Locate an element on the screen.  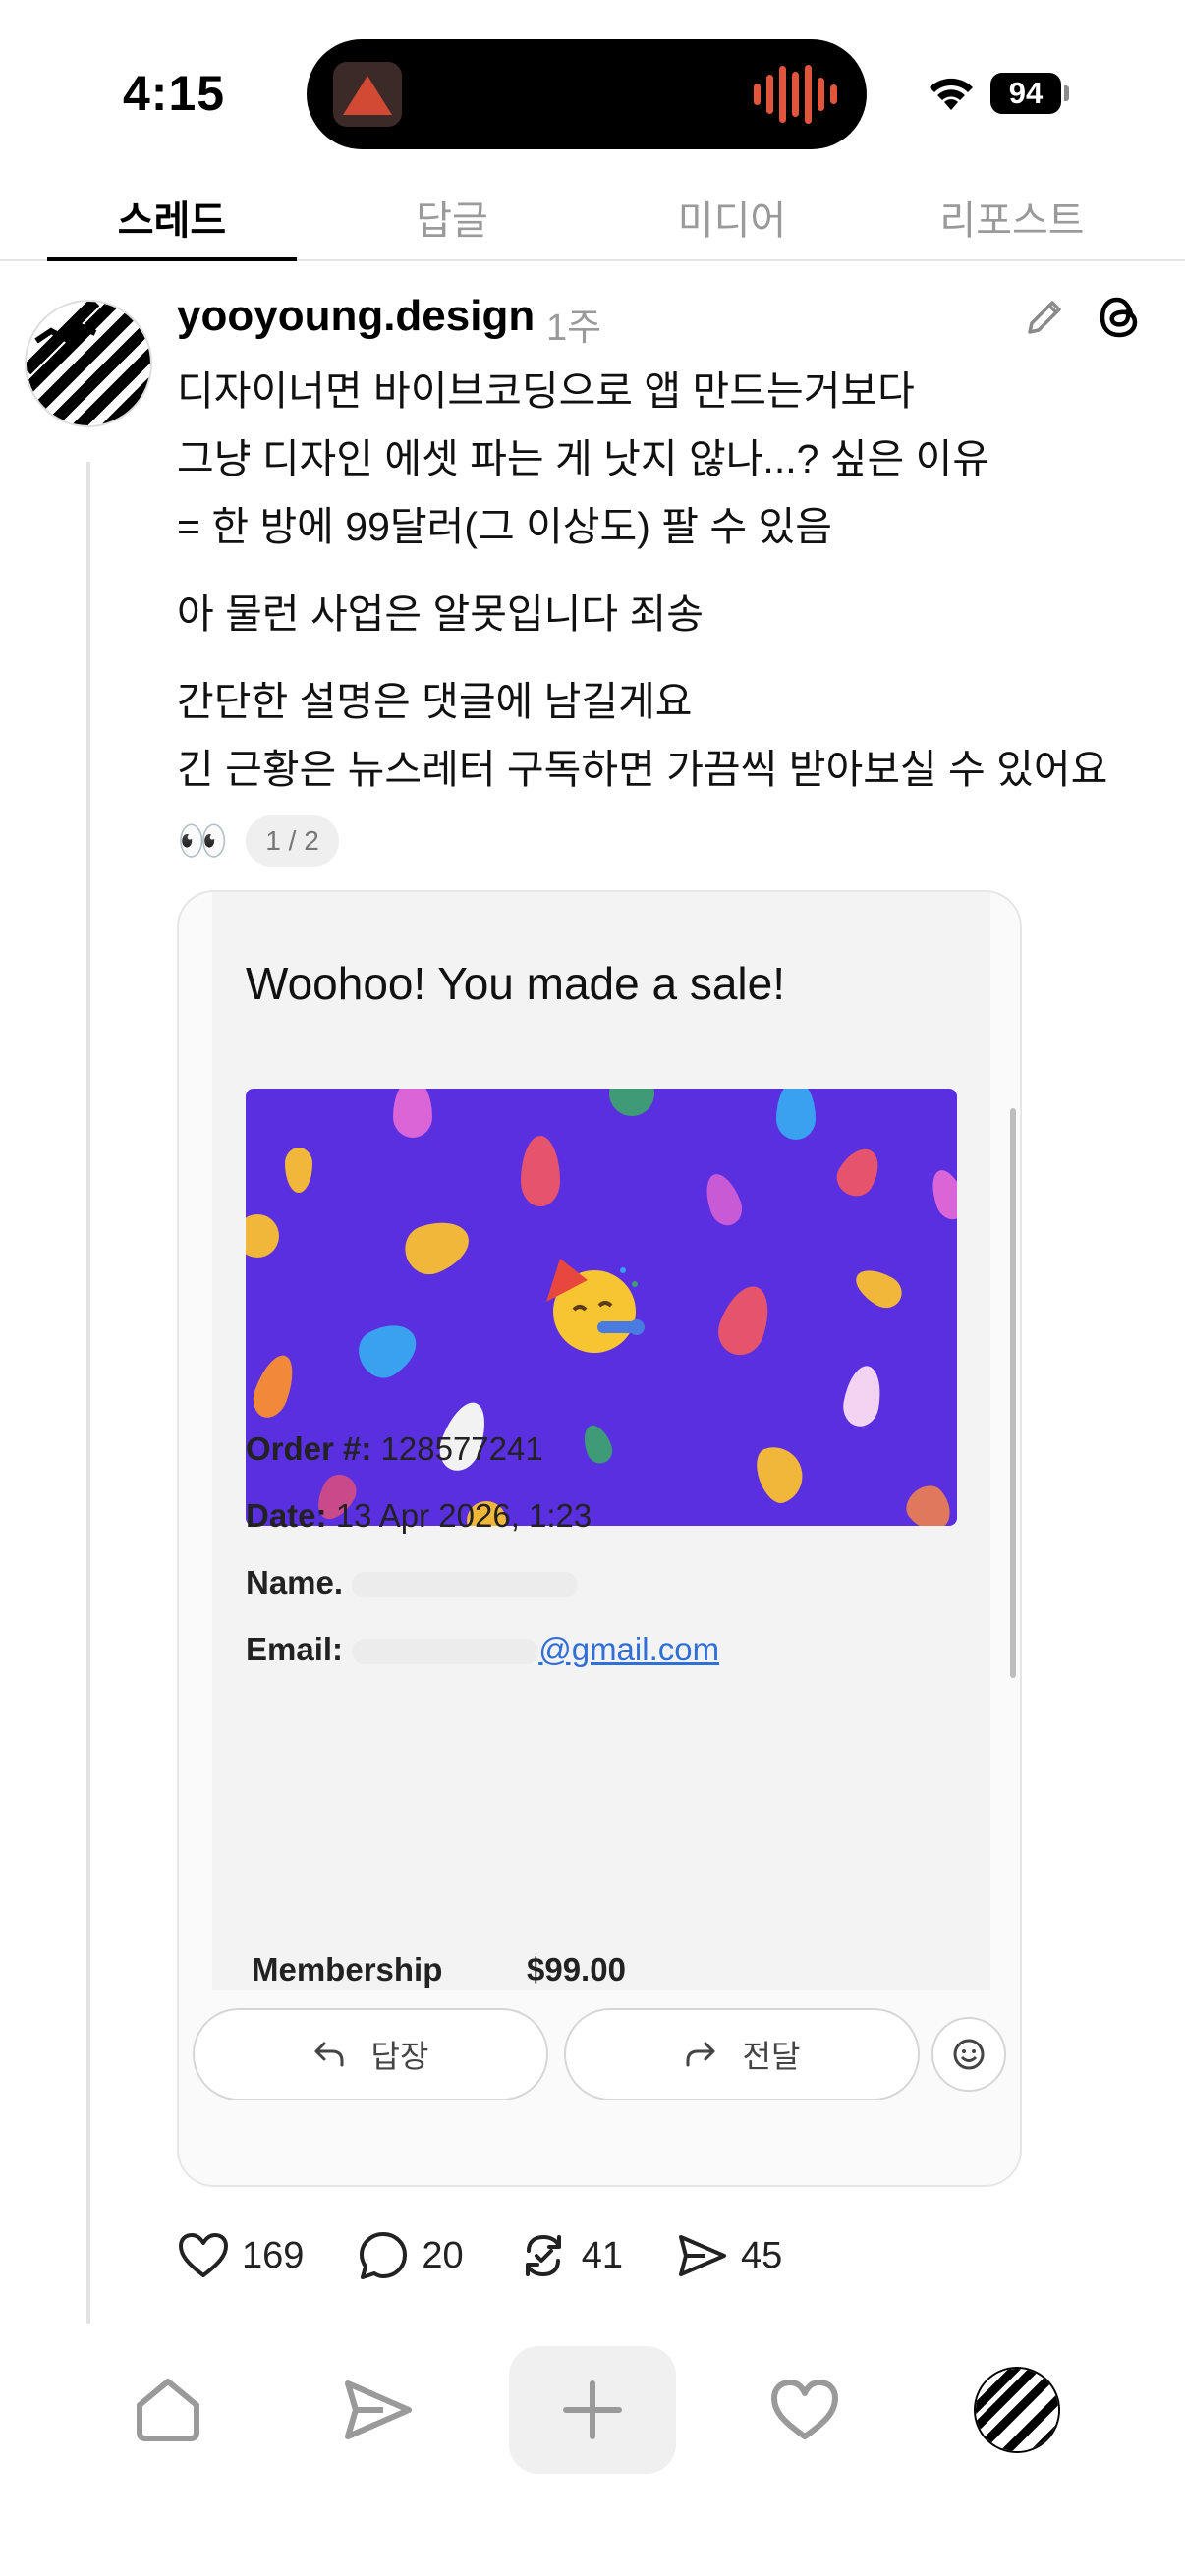
reply-label: 답장 is located at coordinates (400, 2056).